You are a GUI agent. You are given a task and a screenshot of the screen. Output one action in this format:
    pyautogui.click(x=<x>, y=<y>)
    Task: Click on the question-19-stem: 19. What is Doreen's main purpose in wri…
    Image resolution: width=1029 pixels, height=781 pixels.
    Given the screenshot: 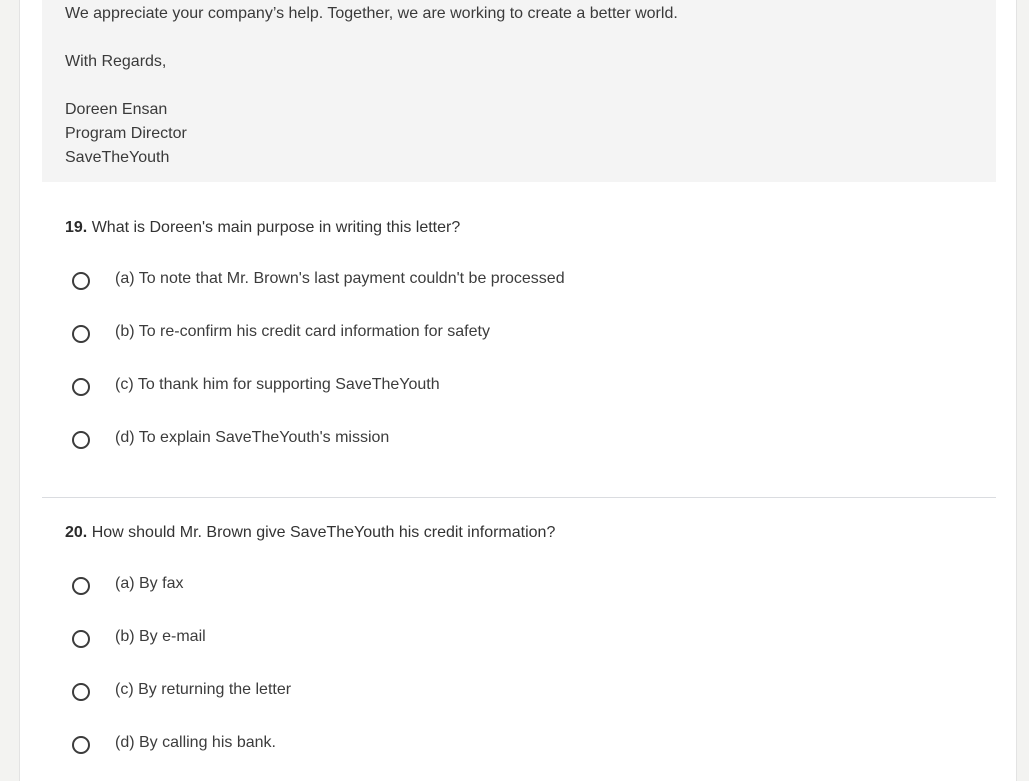 What is the action you would take?
    pyautogui.click(x=262, y=228)
    